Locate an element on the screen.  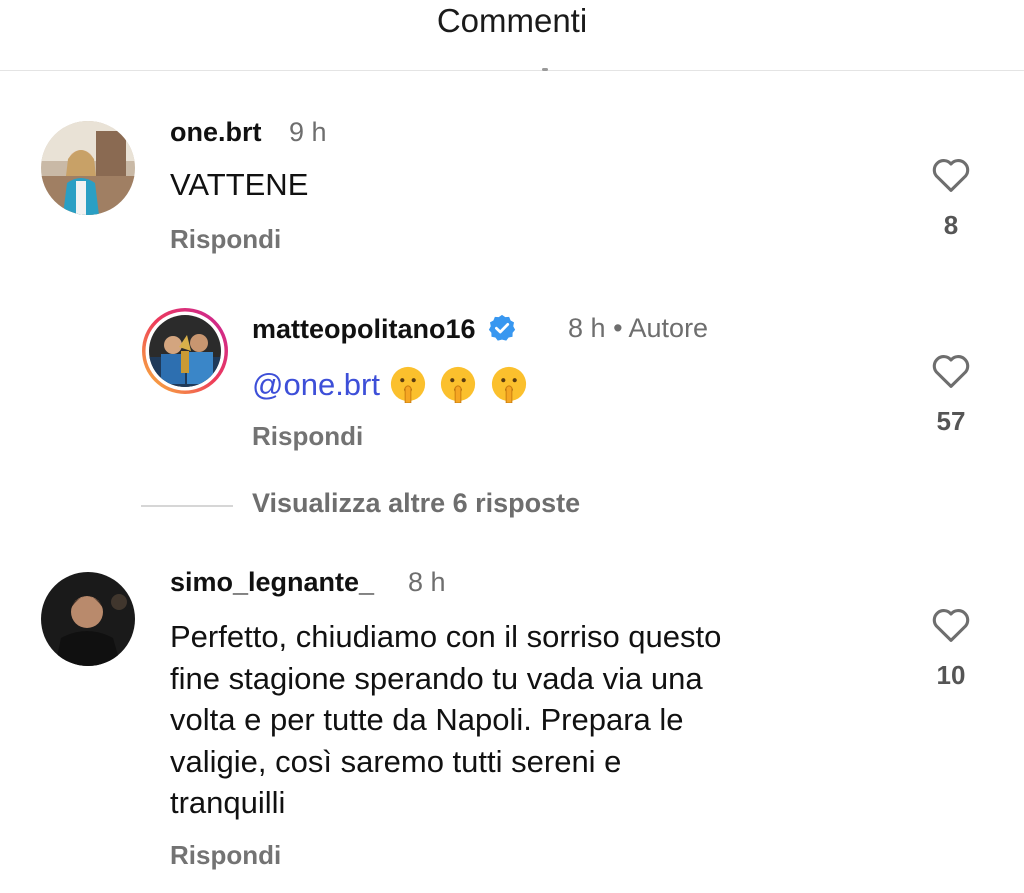
view-more-divider is located at coordinates (187, 506).